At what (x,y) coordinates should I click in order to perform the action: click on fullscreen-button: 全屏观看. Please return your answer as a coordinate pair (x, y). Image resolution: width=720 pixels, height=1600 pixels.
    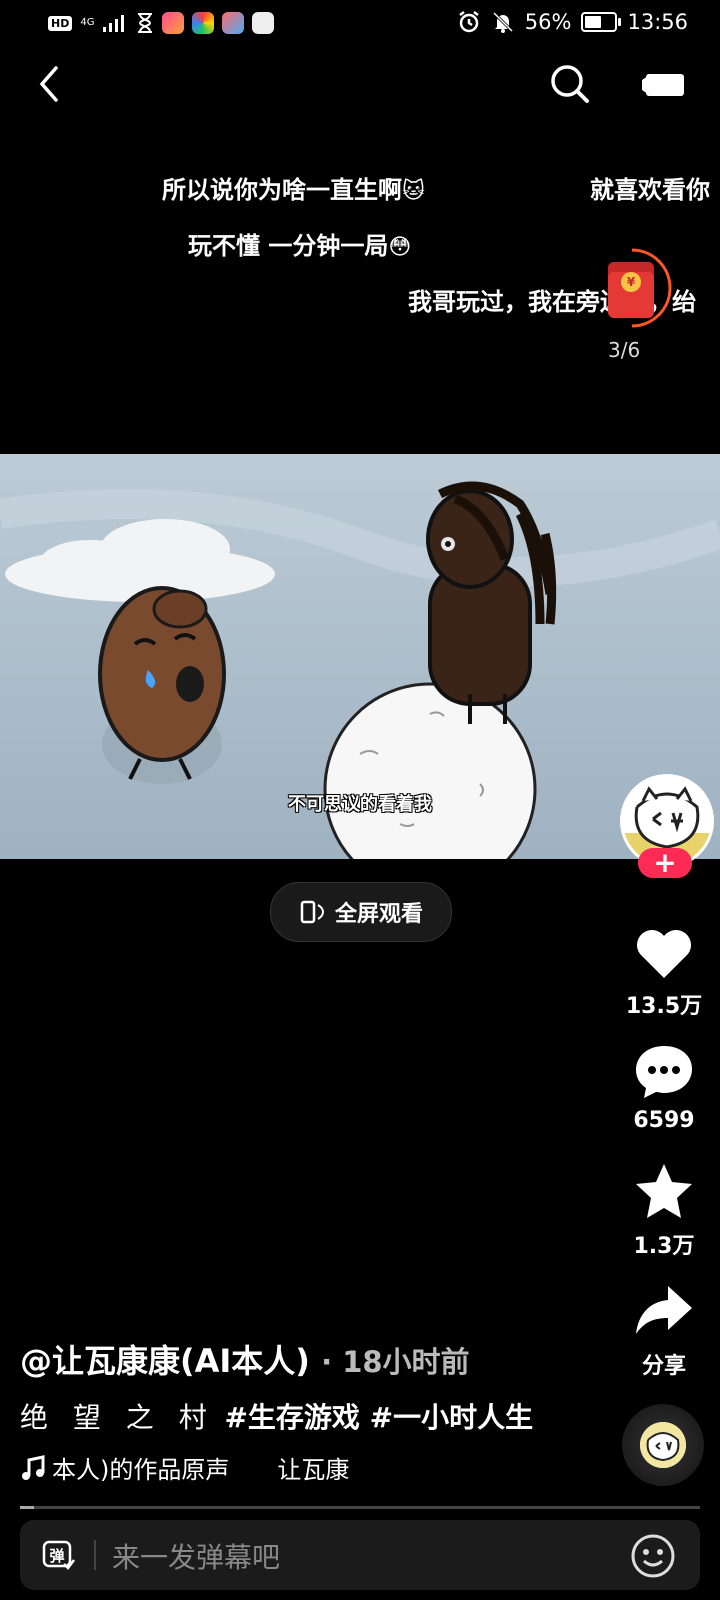
    Looking at the image, I should click on (361, 912).